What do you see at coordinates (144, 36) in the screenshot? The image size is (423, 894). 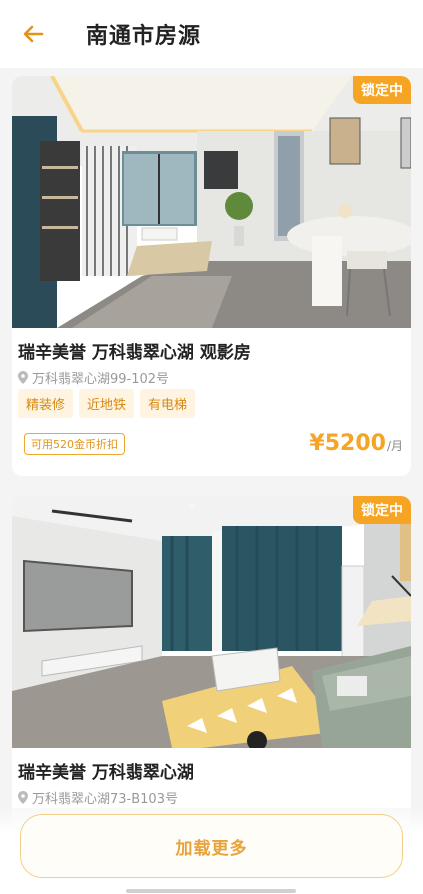 I see `page-title: 南通市房源` at bounding box center [144, 36].